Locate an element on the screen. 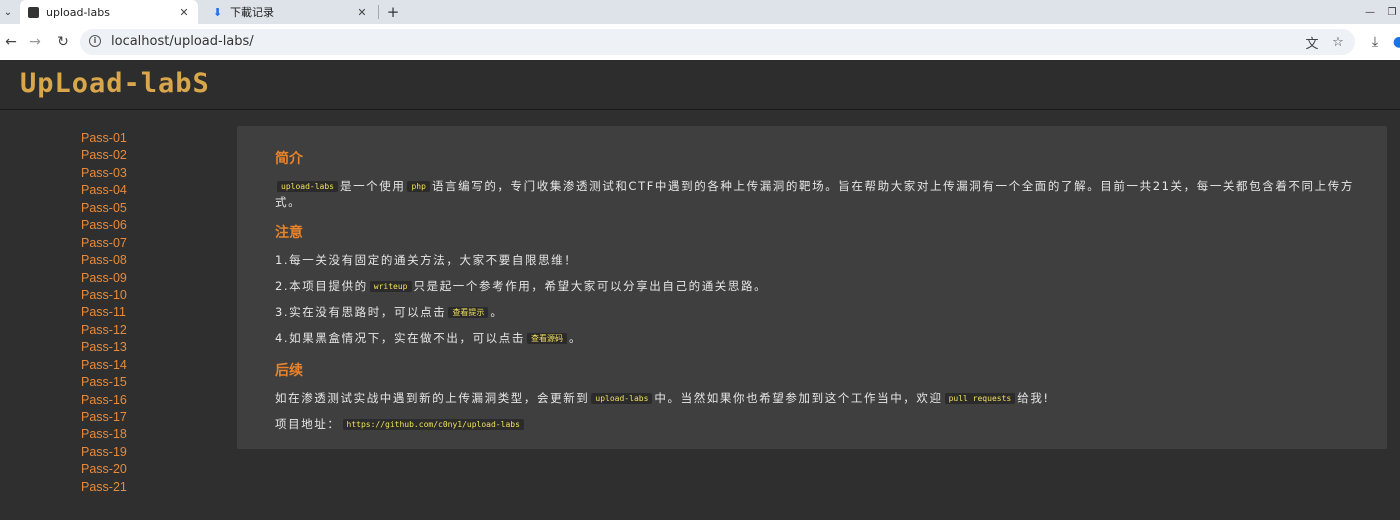 The width and height of the screenshot is (1400, 520). note-text: 只是起一个参考作用，希望大家可以分享出自己的通关思路。 is located at coordinates (590, 286).